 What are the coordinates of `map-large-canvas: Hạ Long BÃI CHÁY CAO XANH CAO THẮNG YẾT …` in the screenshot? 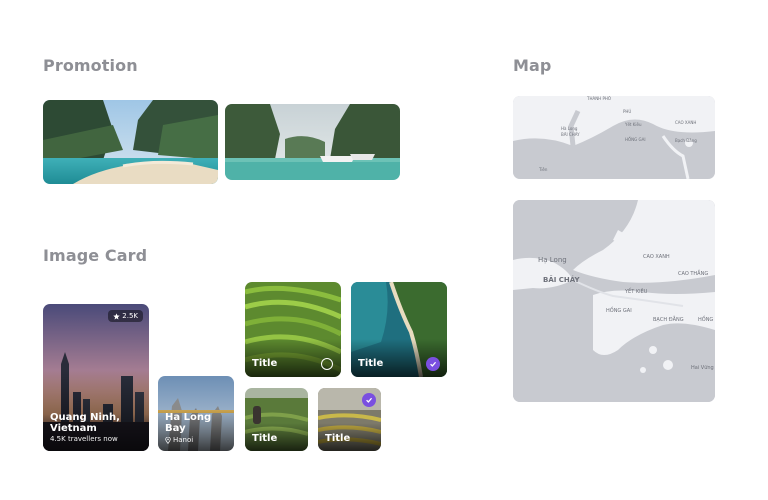 It's located at (614, 301).